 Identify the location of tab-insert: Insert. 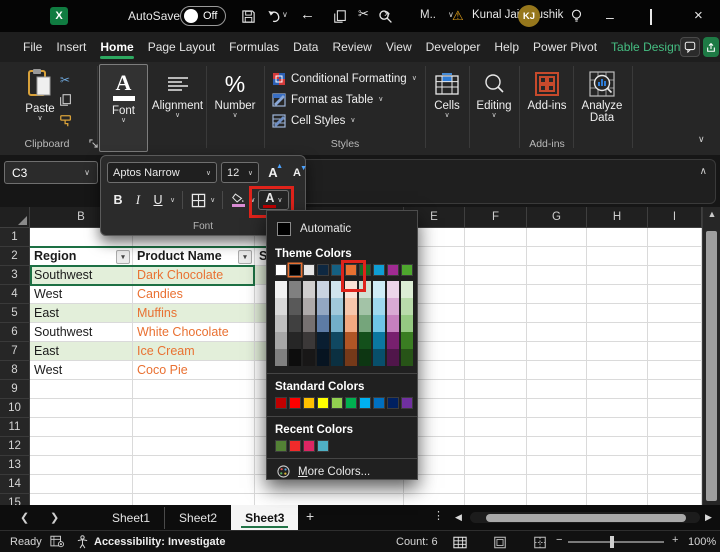
(71, 47).